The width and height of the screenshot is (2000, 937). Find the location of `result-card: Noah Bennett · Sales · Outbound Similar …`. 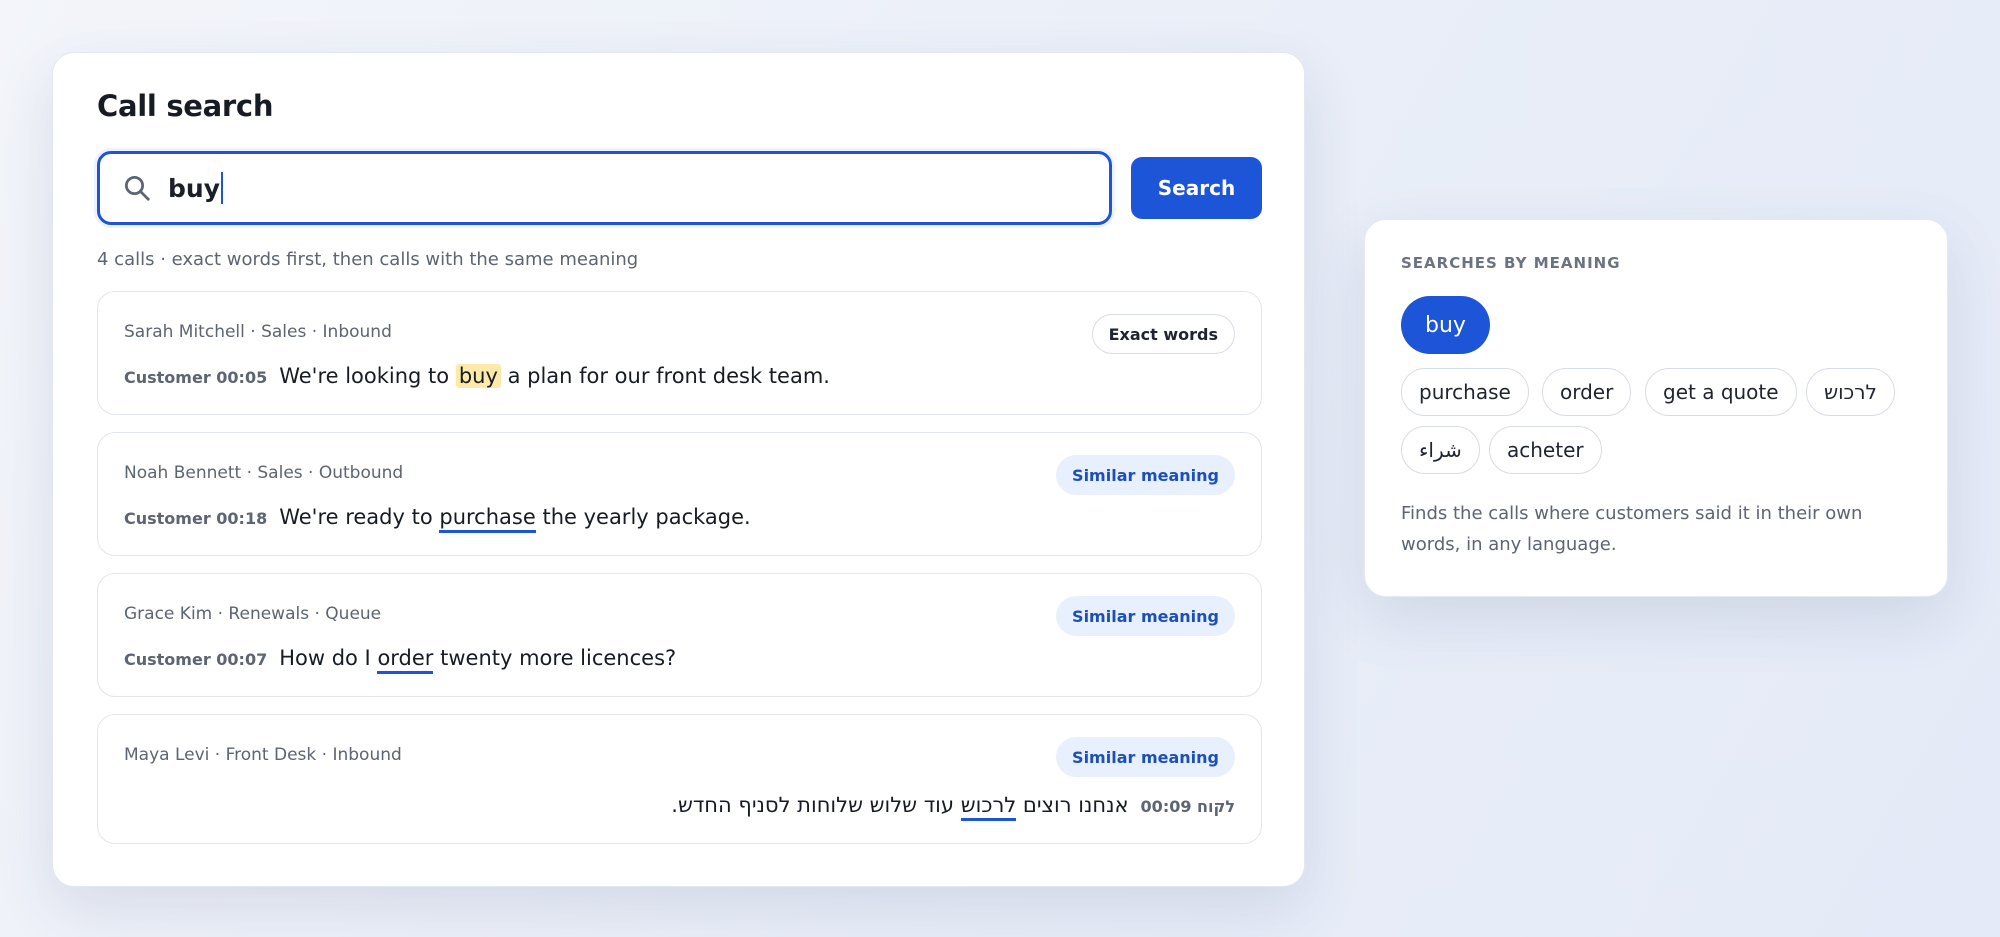

result-card: Noah Bennett · Sales · Outbound Similar … is located at coordinates (679, 494).